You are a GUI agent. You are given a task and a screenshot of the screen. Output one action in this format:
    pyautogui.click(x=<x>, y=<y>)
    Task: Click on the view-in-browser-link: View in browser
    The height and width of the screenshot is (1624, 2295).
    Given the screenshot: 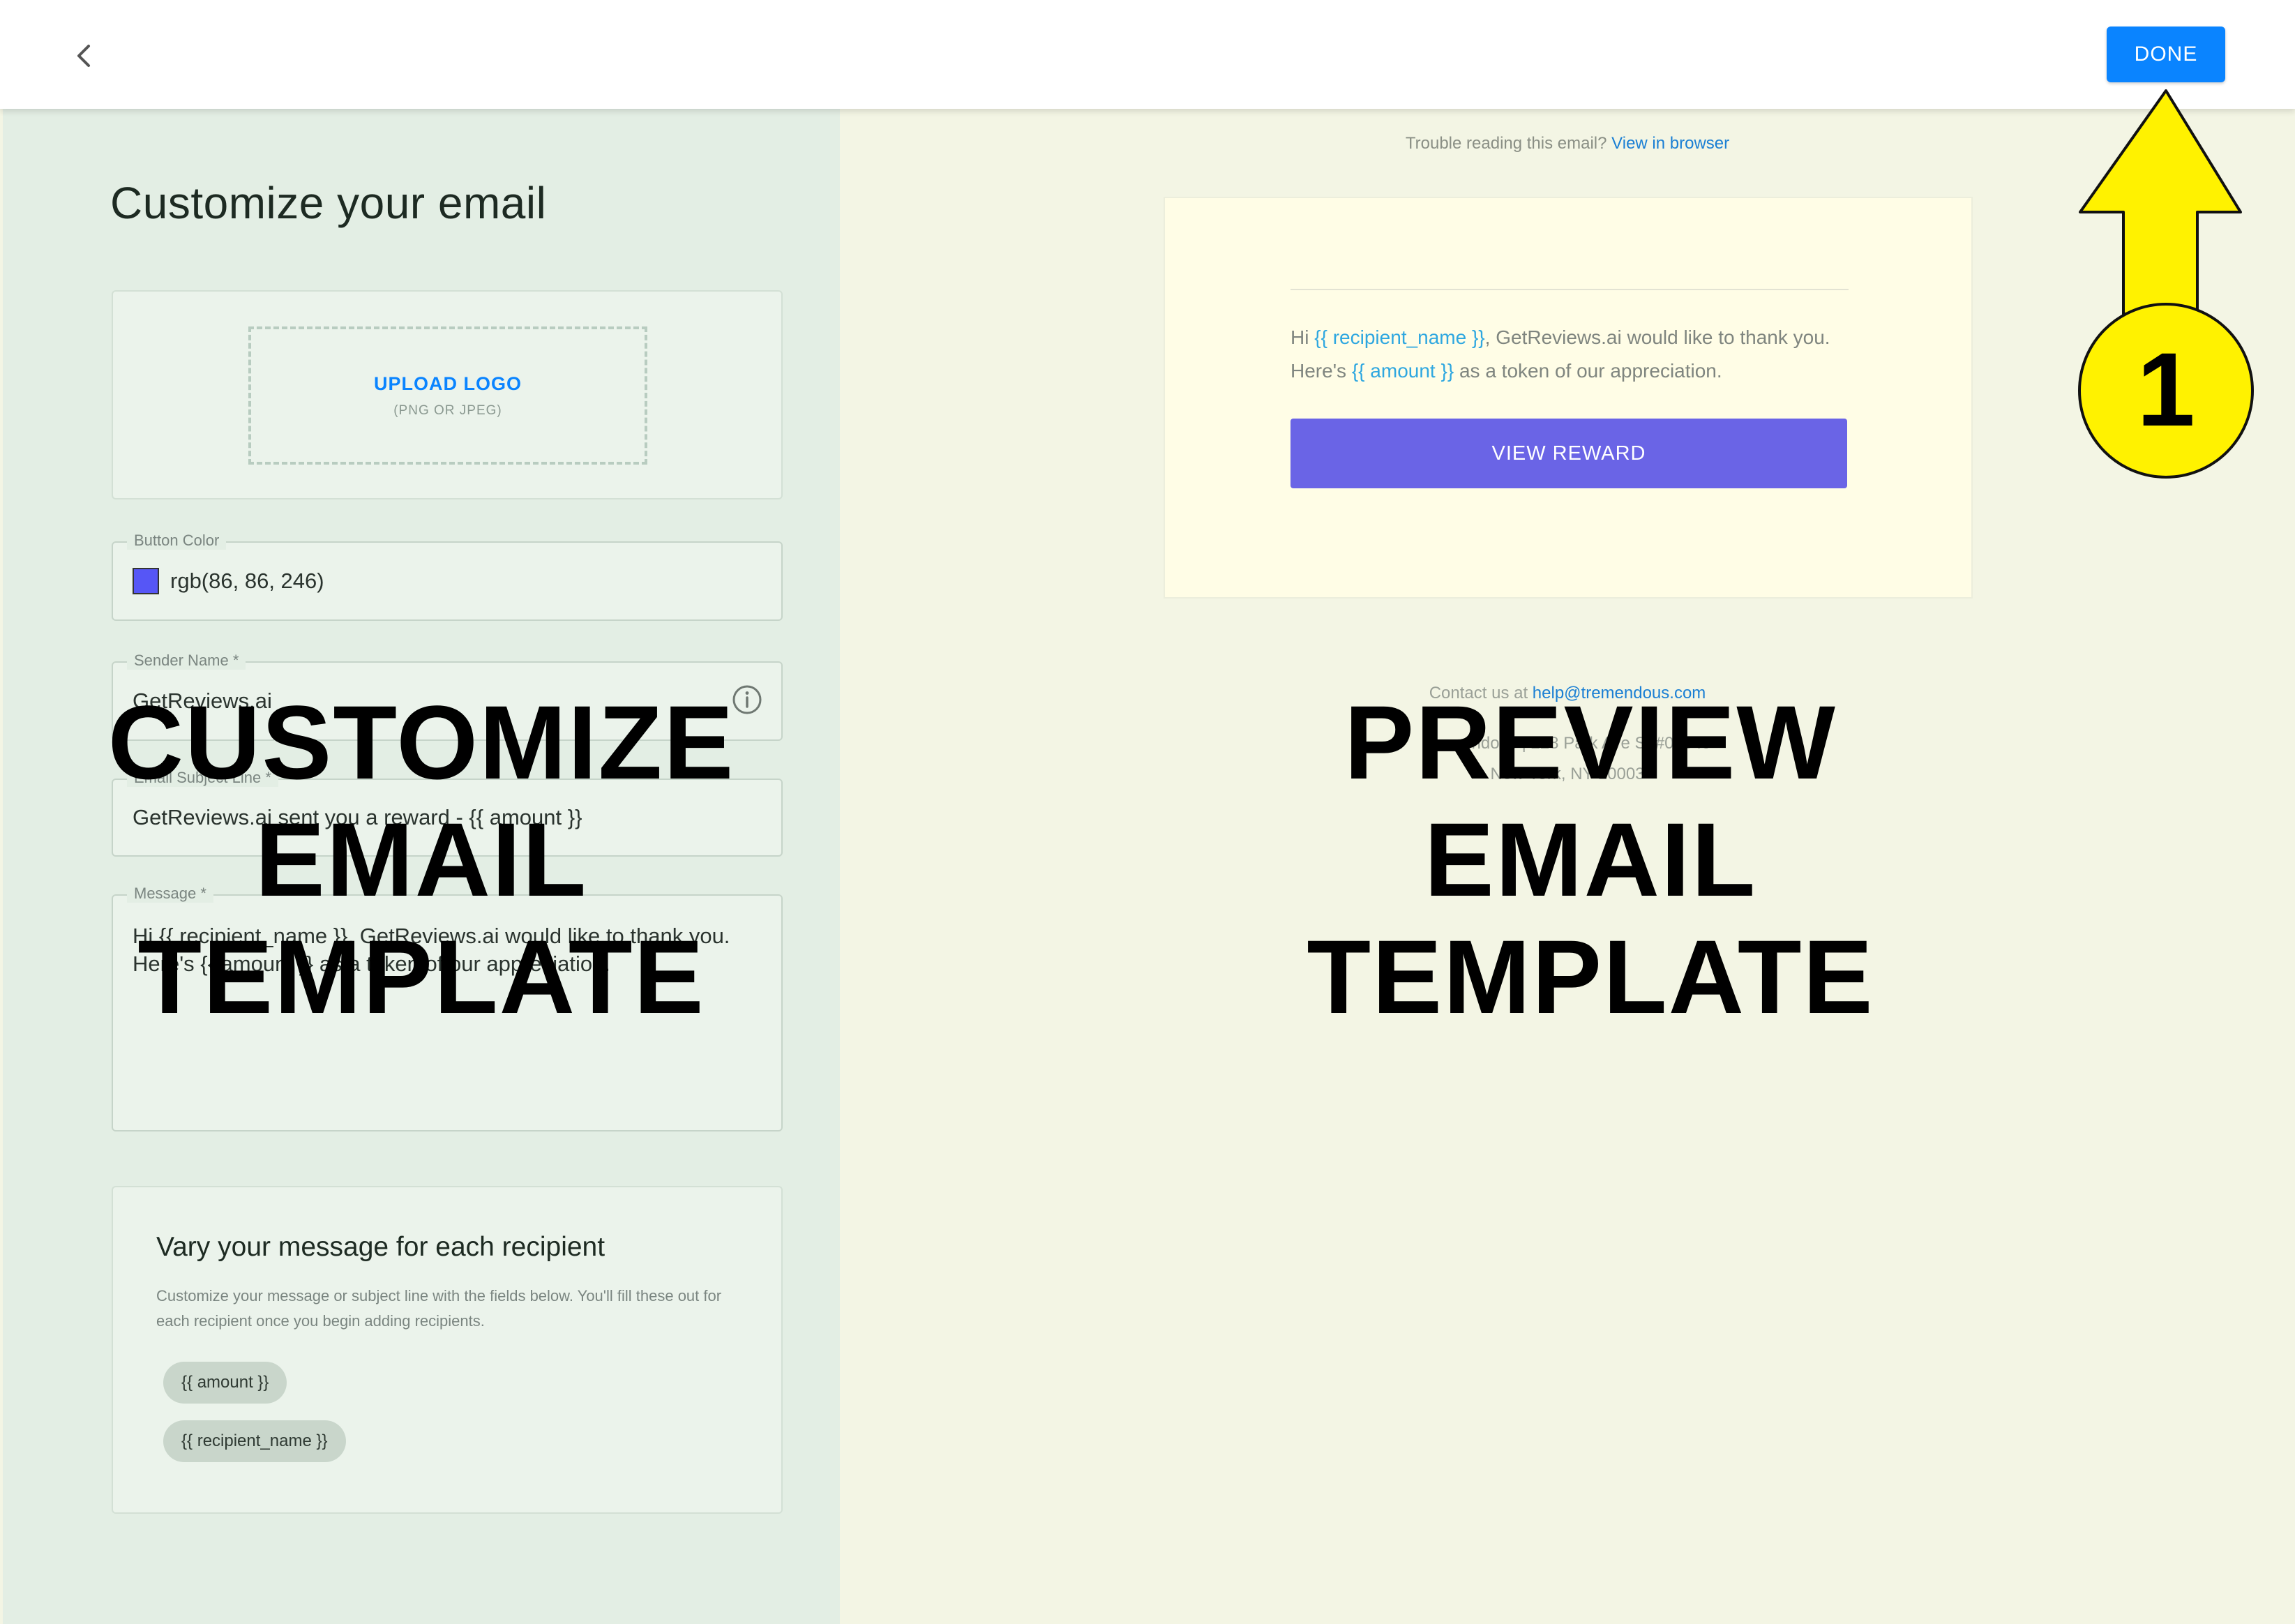 What is the action you would take?
    pyautogui.click(x=1670, y=143)
    